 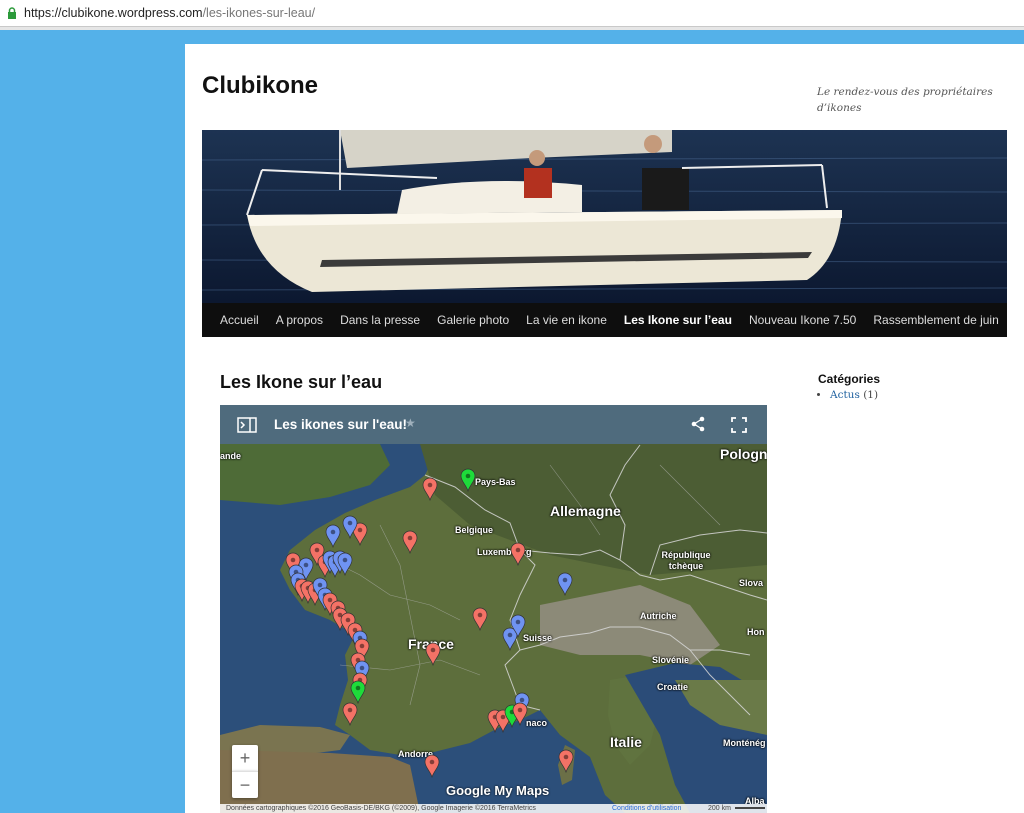 What do you see at coordinates (301, 382) in the screenshot?
I see `entry-title: Les Ikone sur l’eau` at bounding box center [301, 382].